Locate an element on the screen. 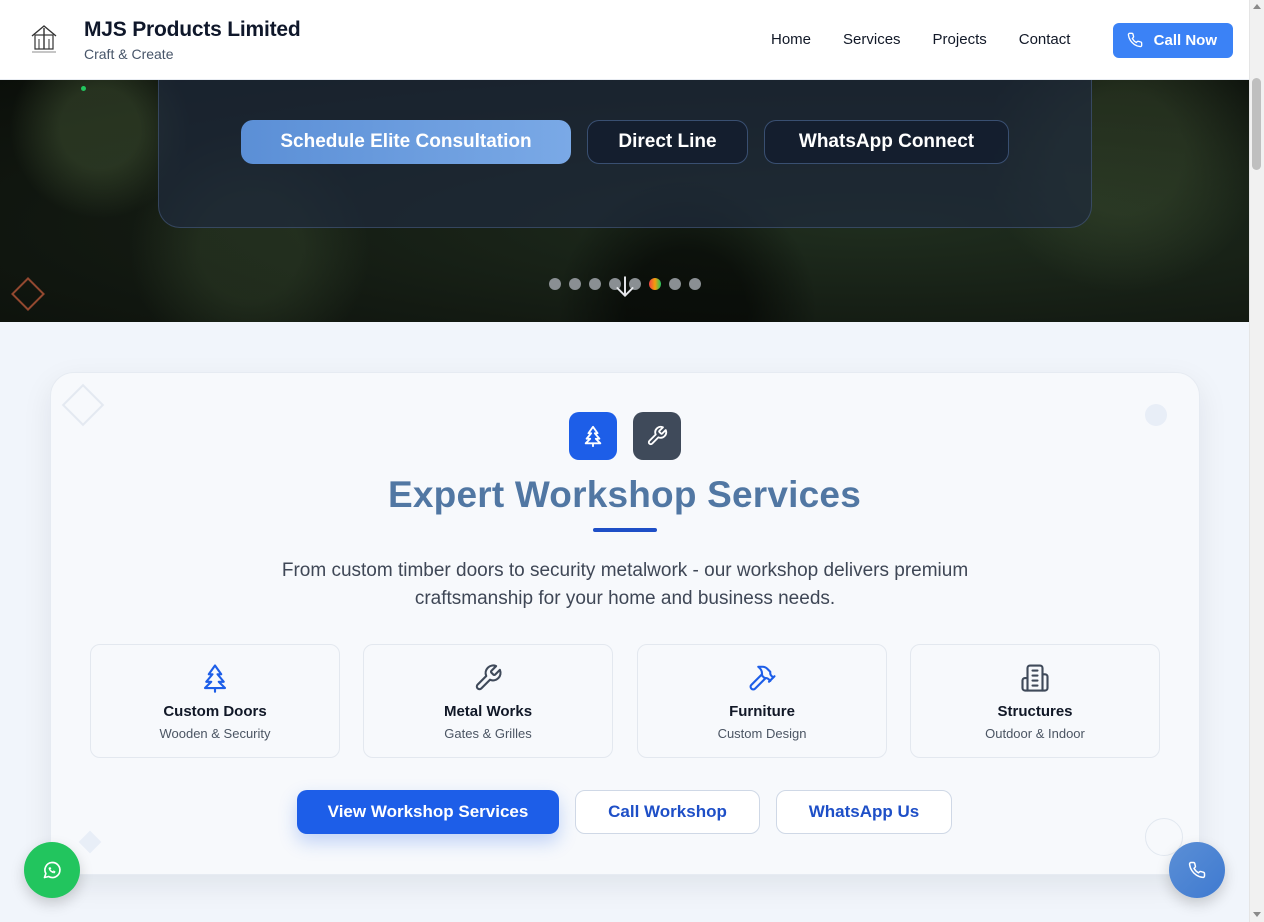  title-underline is located at coordinates (625, 530).